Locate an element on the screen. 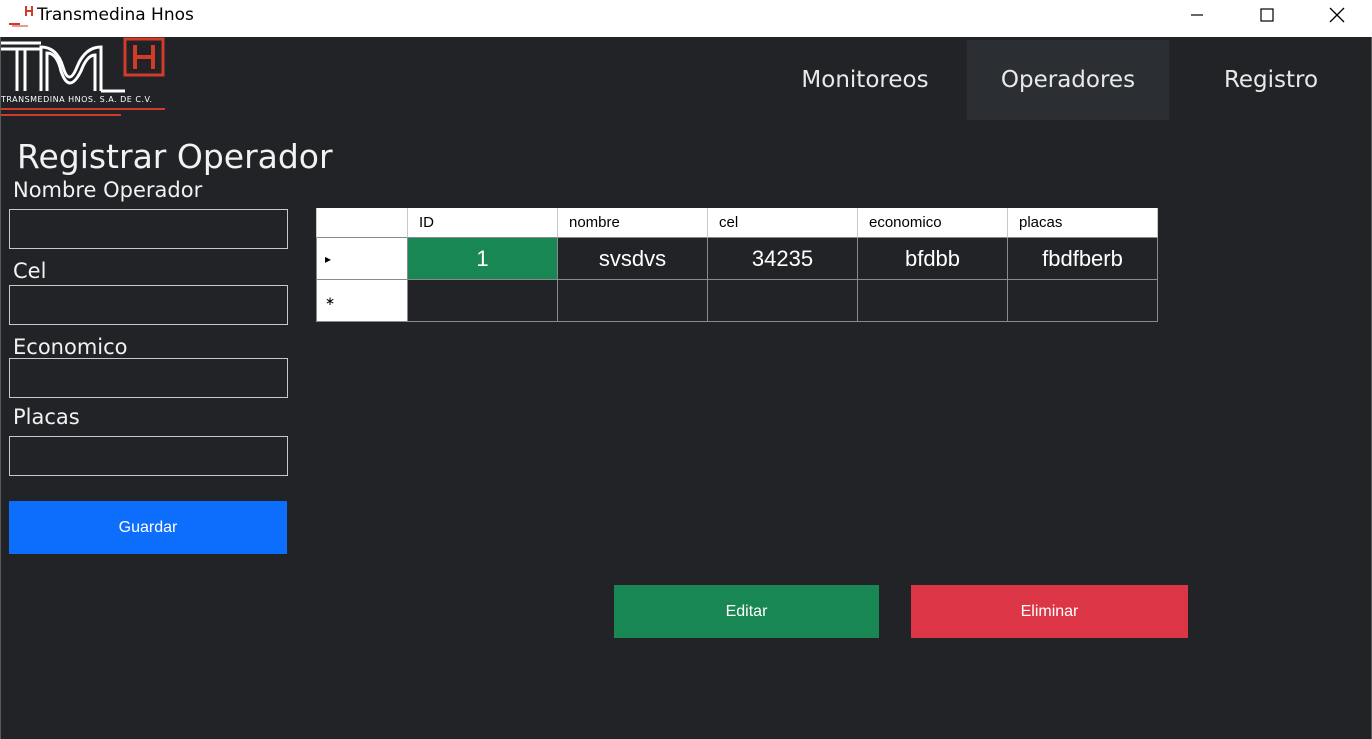 Image resolution: width=1372 pixels, height=739 pixels. table-row: ▸ 1 svsdvs 34235 bfdbb fbdfberb is located at coordinates (737, 259).